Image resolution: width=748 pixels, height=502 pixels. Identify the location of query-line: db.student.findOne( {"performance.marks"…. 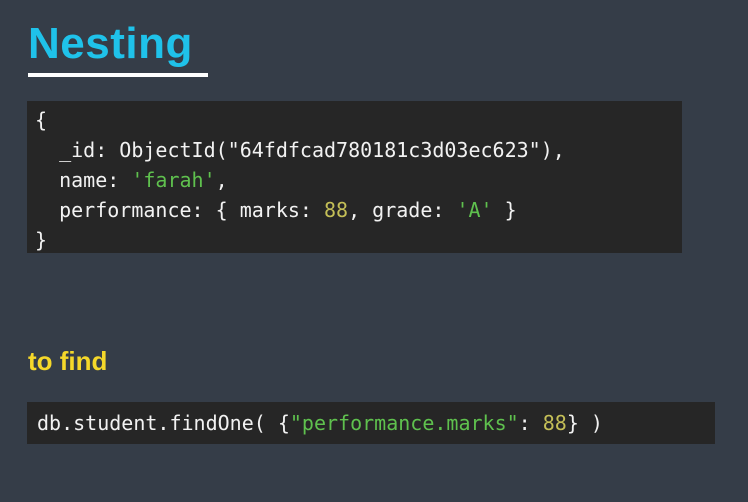
(376, 423).